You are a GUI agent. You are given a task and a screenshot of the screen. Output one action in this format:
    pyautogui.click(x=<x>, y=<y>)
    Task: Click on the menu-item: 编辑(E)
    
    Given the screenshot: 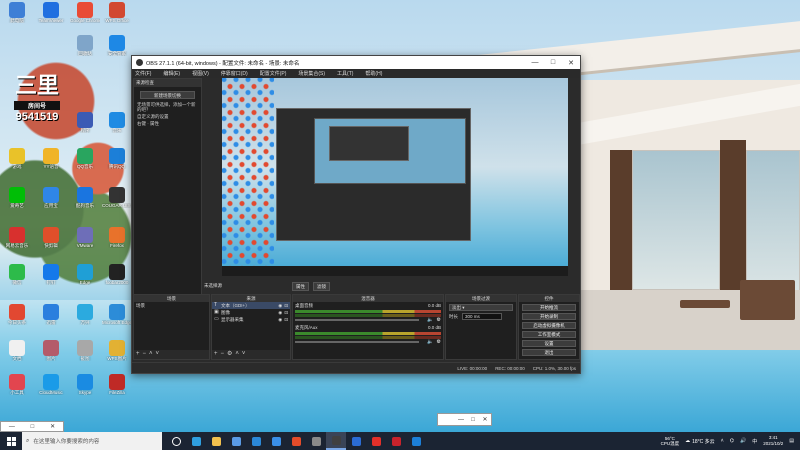 What is the action you would take?
    pyautogui.click(x=171, y=73)
    